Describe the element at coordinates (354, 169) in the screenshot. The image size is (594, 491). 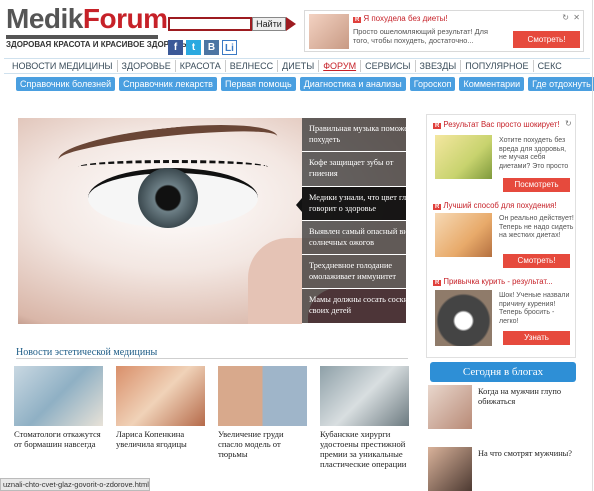
I see `slider-item: Кофе защищает зубы от гниения` at that location.